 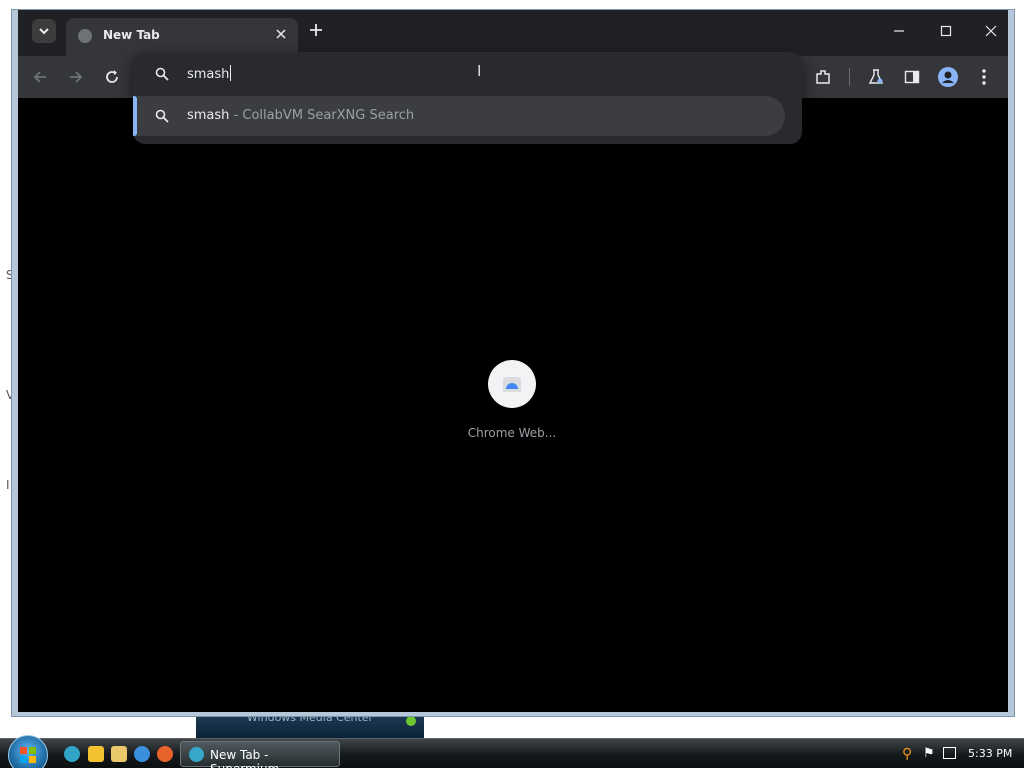 What do you see at coordinates (322, 115) in the screenshot?
I see `suggestion-description: - CollabVM SearXNG Search` at bounding box center [322, 115].